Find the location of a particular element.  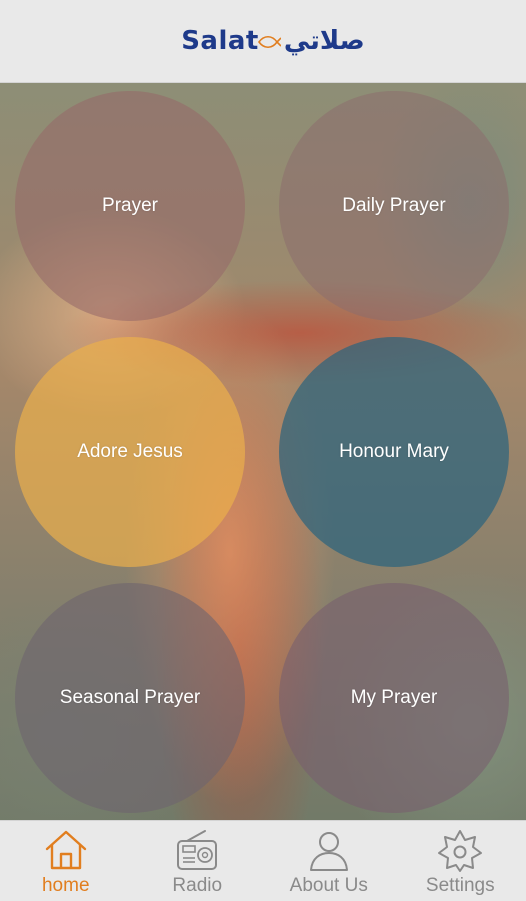

app-header: Salat صلاتي is located at coordinates (263, 41).